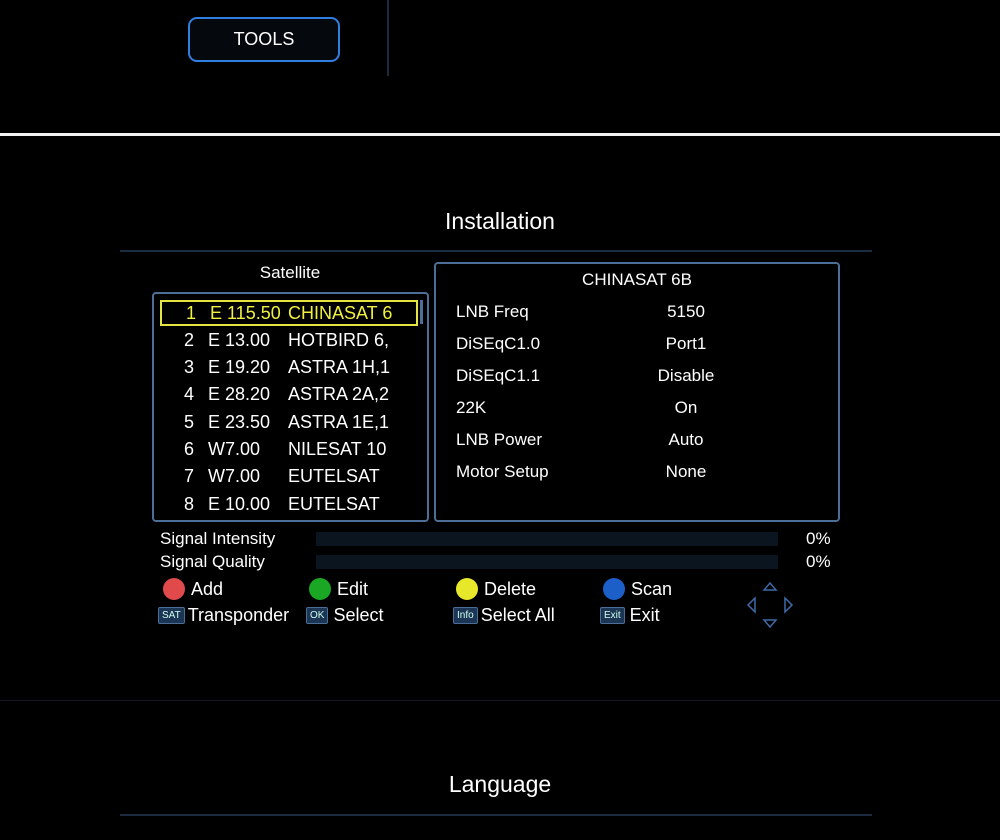  What do you see at coordinates (818, 561) in the screenshot?
I see `signal-quality-value: 0%` at bounding box center [818, 561].